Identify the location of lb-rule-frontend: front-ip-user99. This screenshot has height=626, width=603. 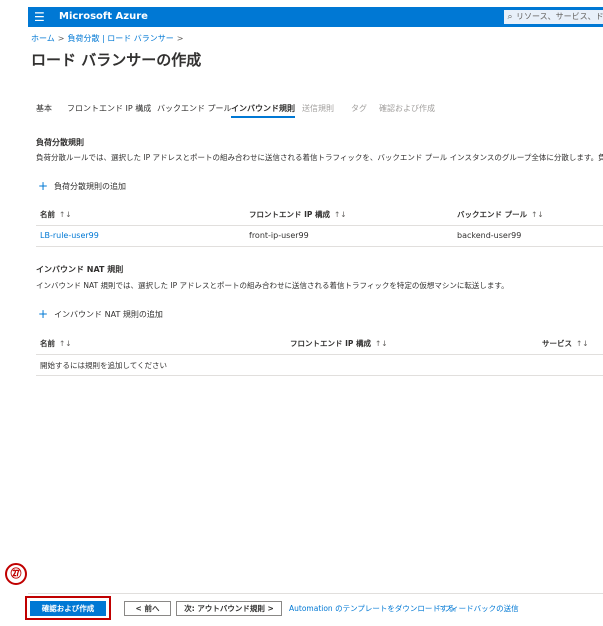
(279, 235).